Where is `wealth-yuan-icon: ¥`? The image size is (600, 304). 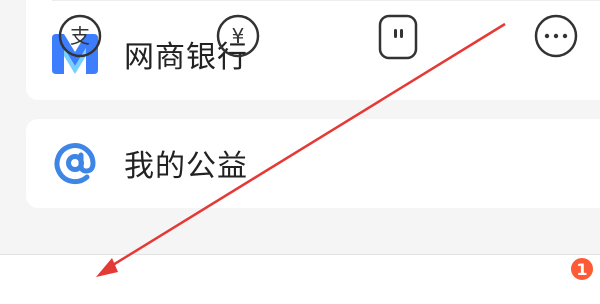
wealth-yuan-icon: ¥ is located at coordinates (238, 36).